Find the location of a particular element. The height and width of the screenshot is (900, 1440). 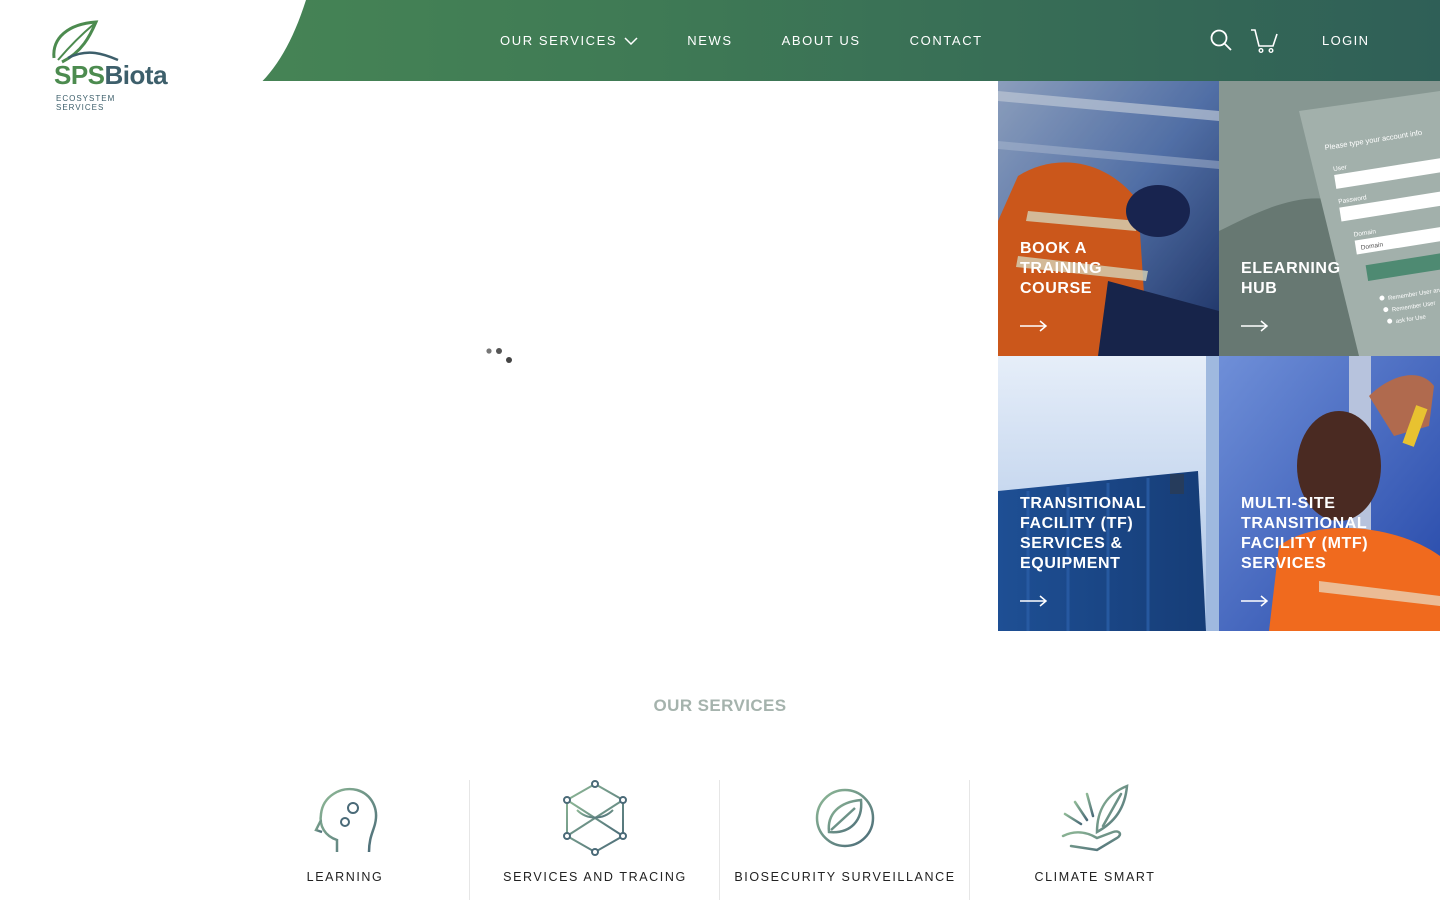

brand-tagline: ECOSYSTEM SERVICES is located at coordinates (85, 103).